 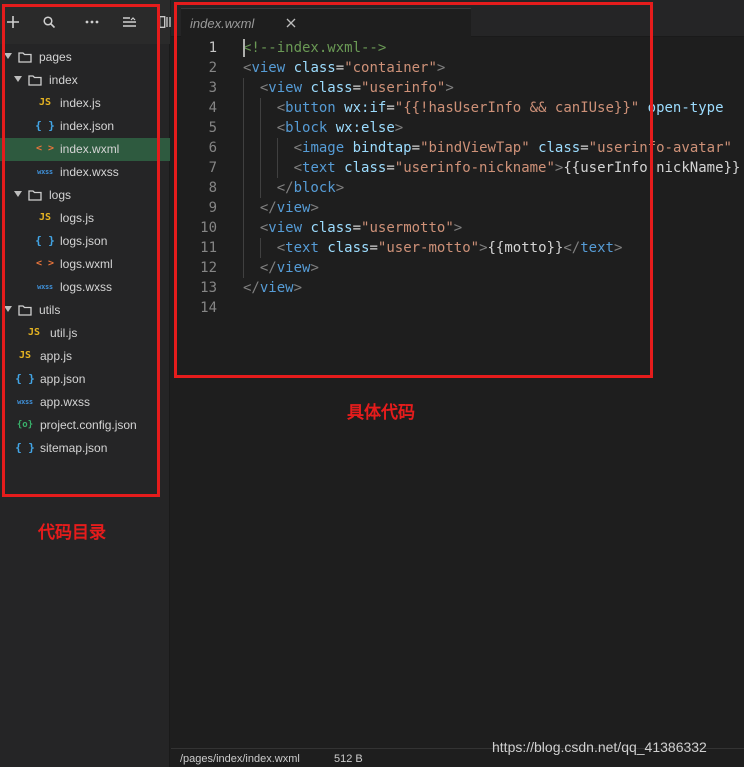 I want to click on status-file-size: 512 B, so click(x=348, y=759).